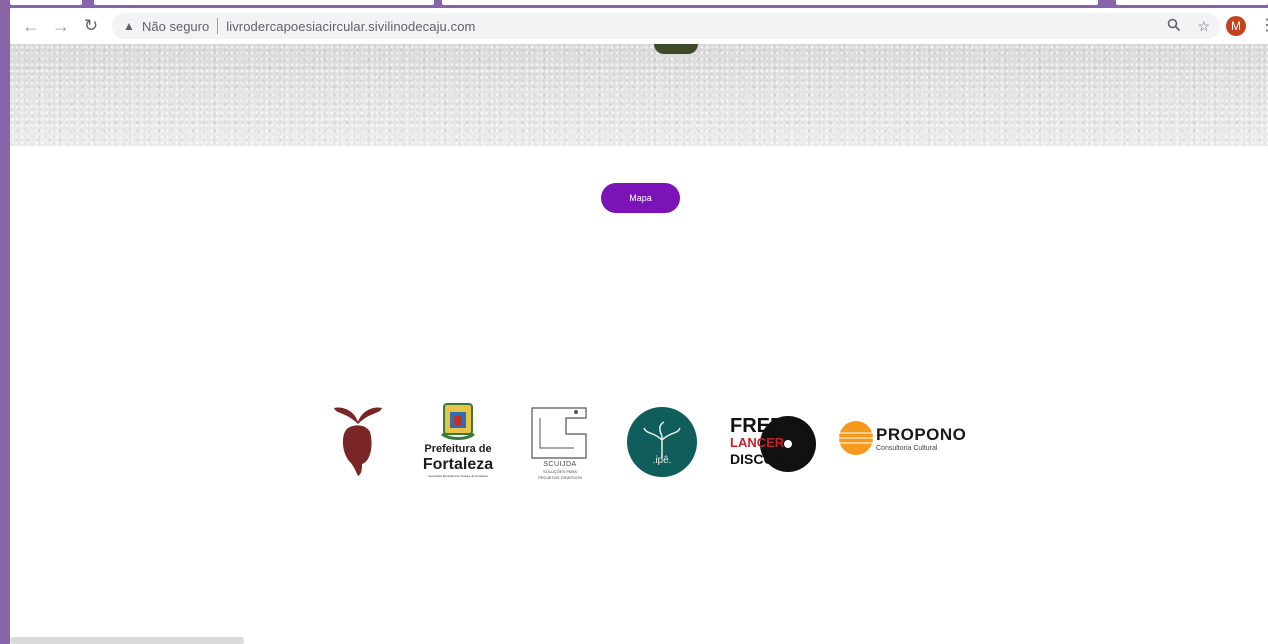  I want to click on map-button: Mapa, so click(640, 198).